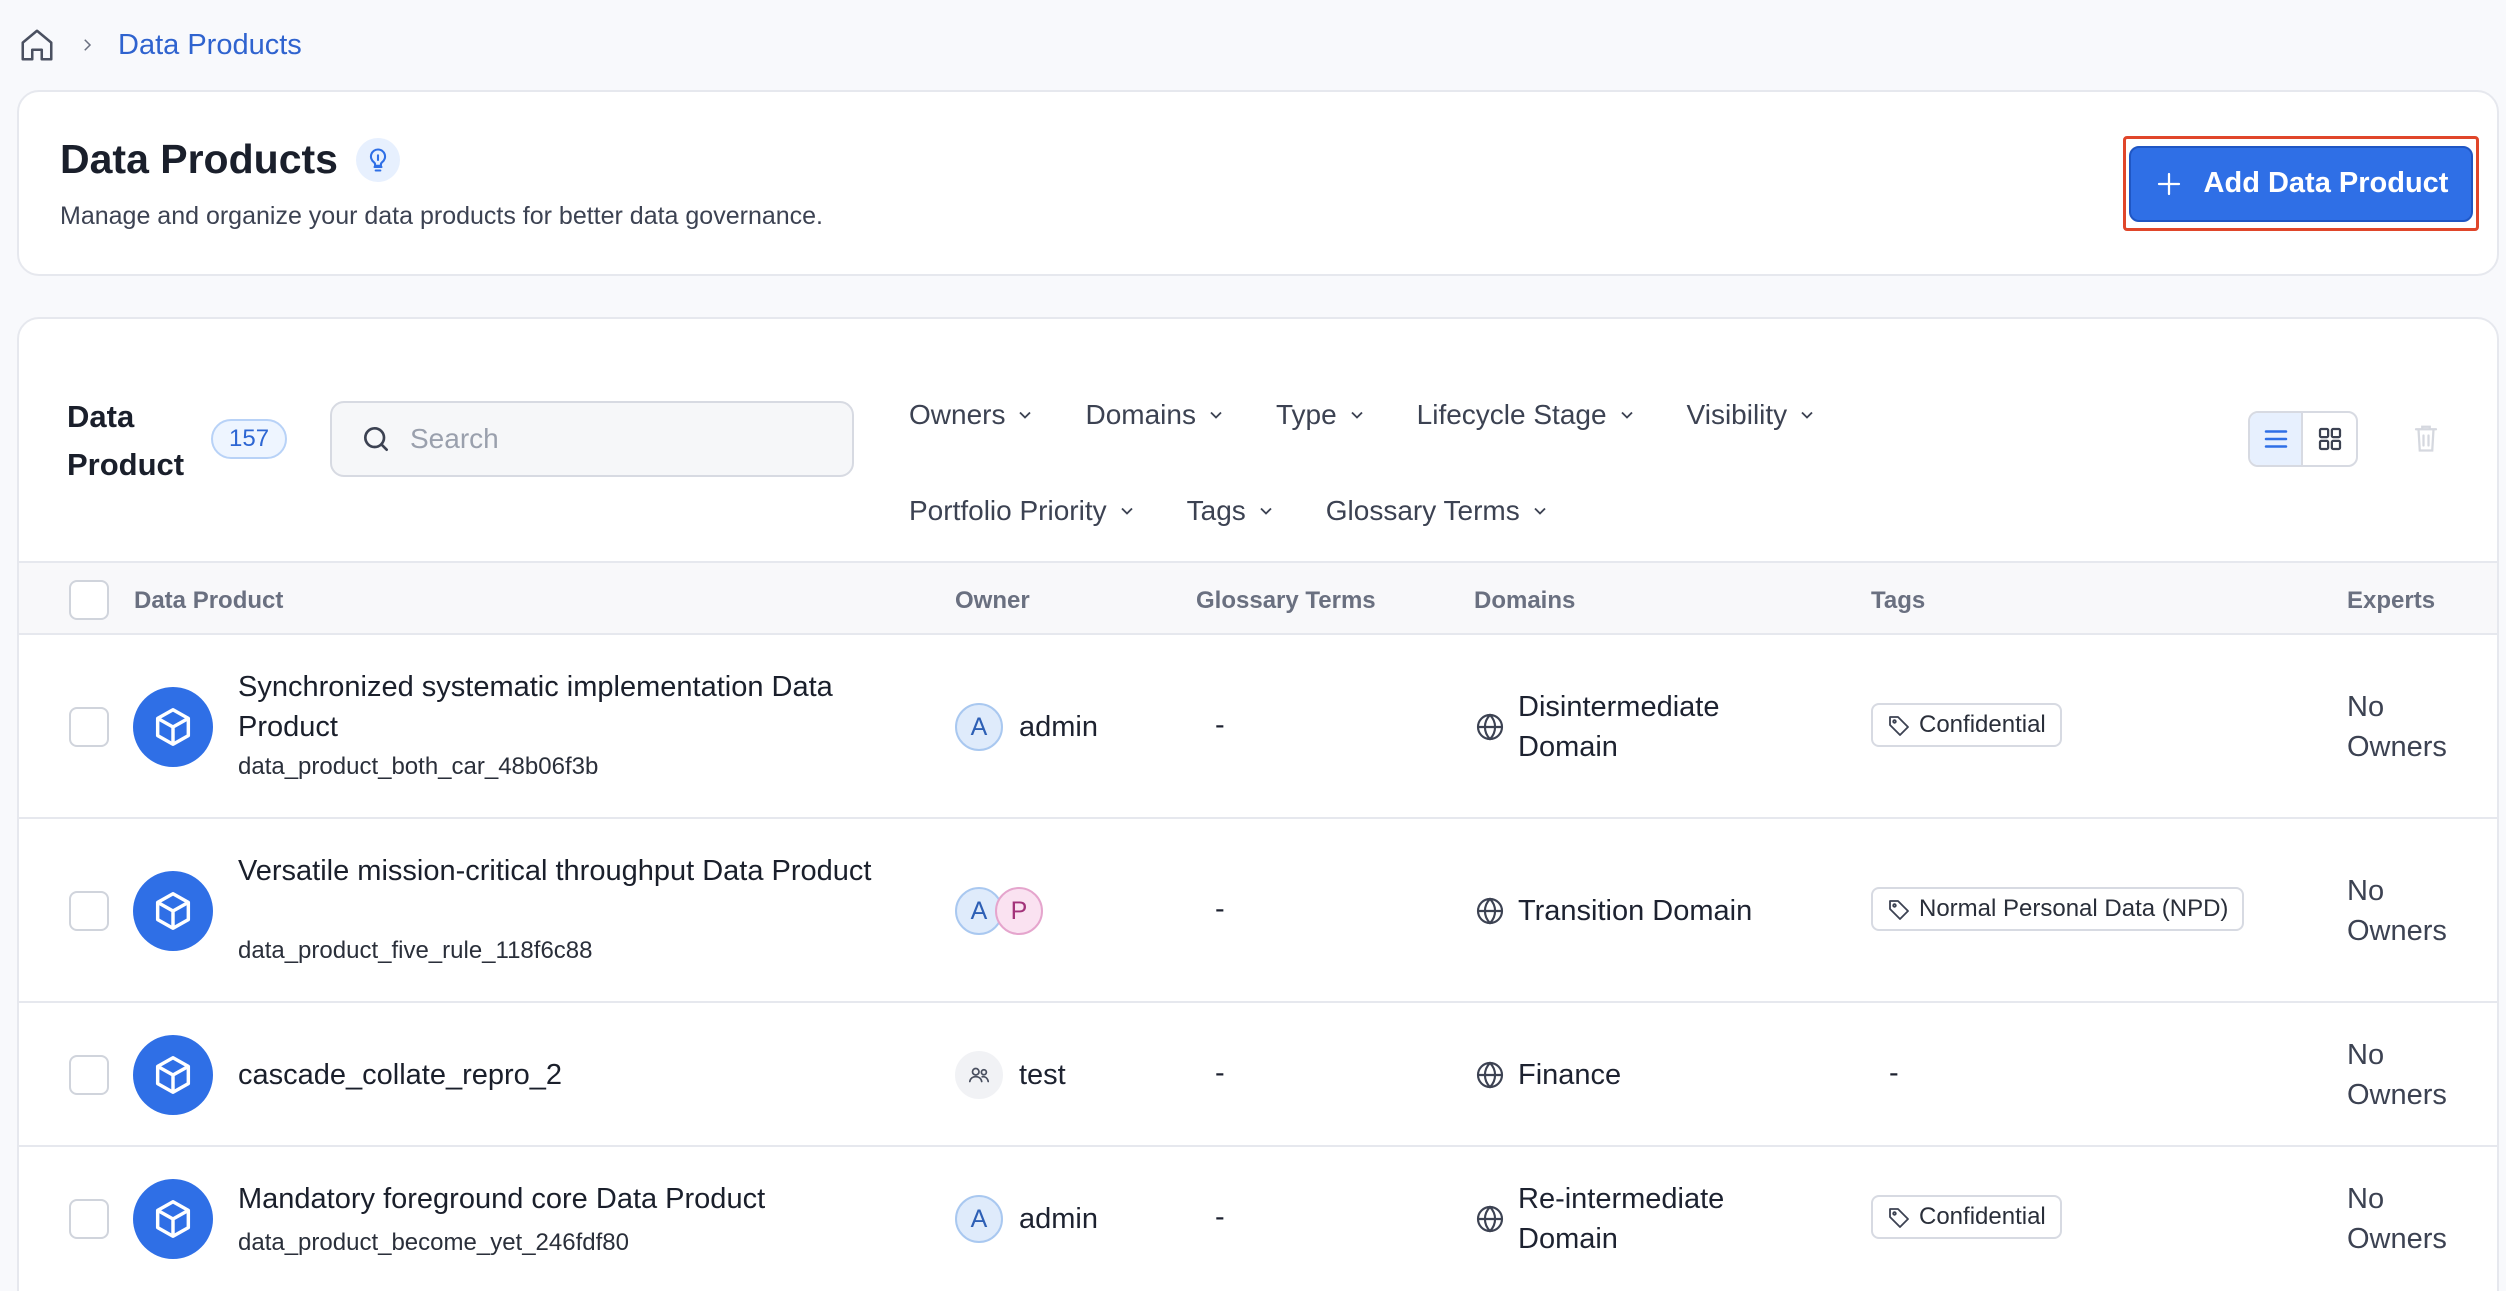  What do you see at coordinates (2326, 183) in the screenshot?
I see `add-button-label: Add Data Product` at bounding box center [2326, 183].